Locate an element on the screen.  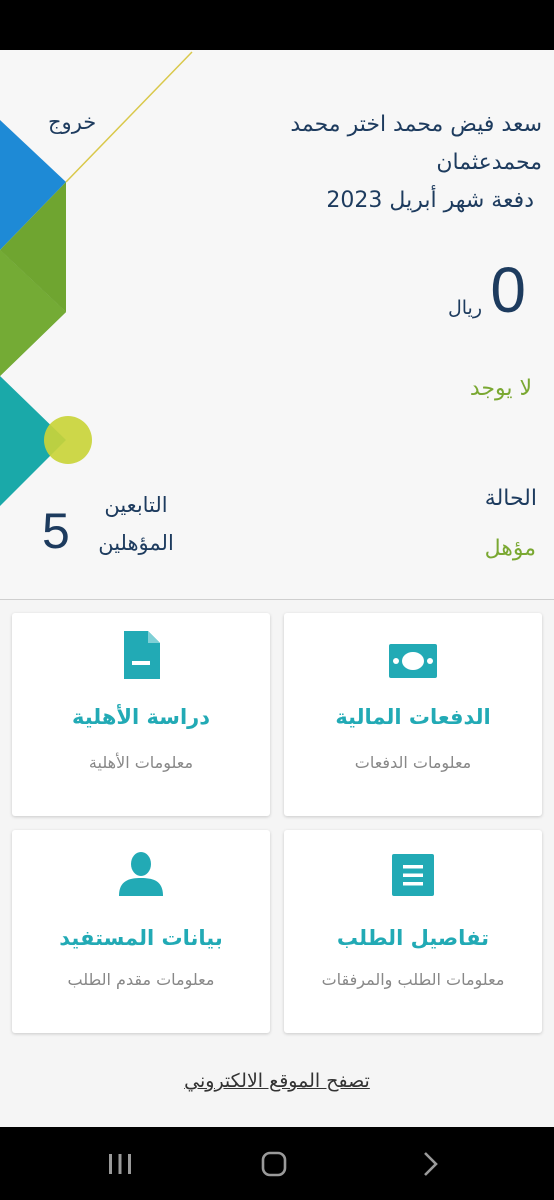
card-eligibility: دراسة الأهلية معلومات الأهلية is located at coordinates (141, 714).